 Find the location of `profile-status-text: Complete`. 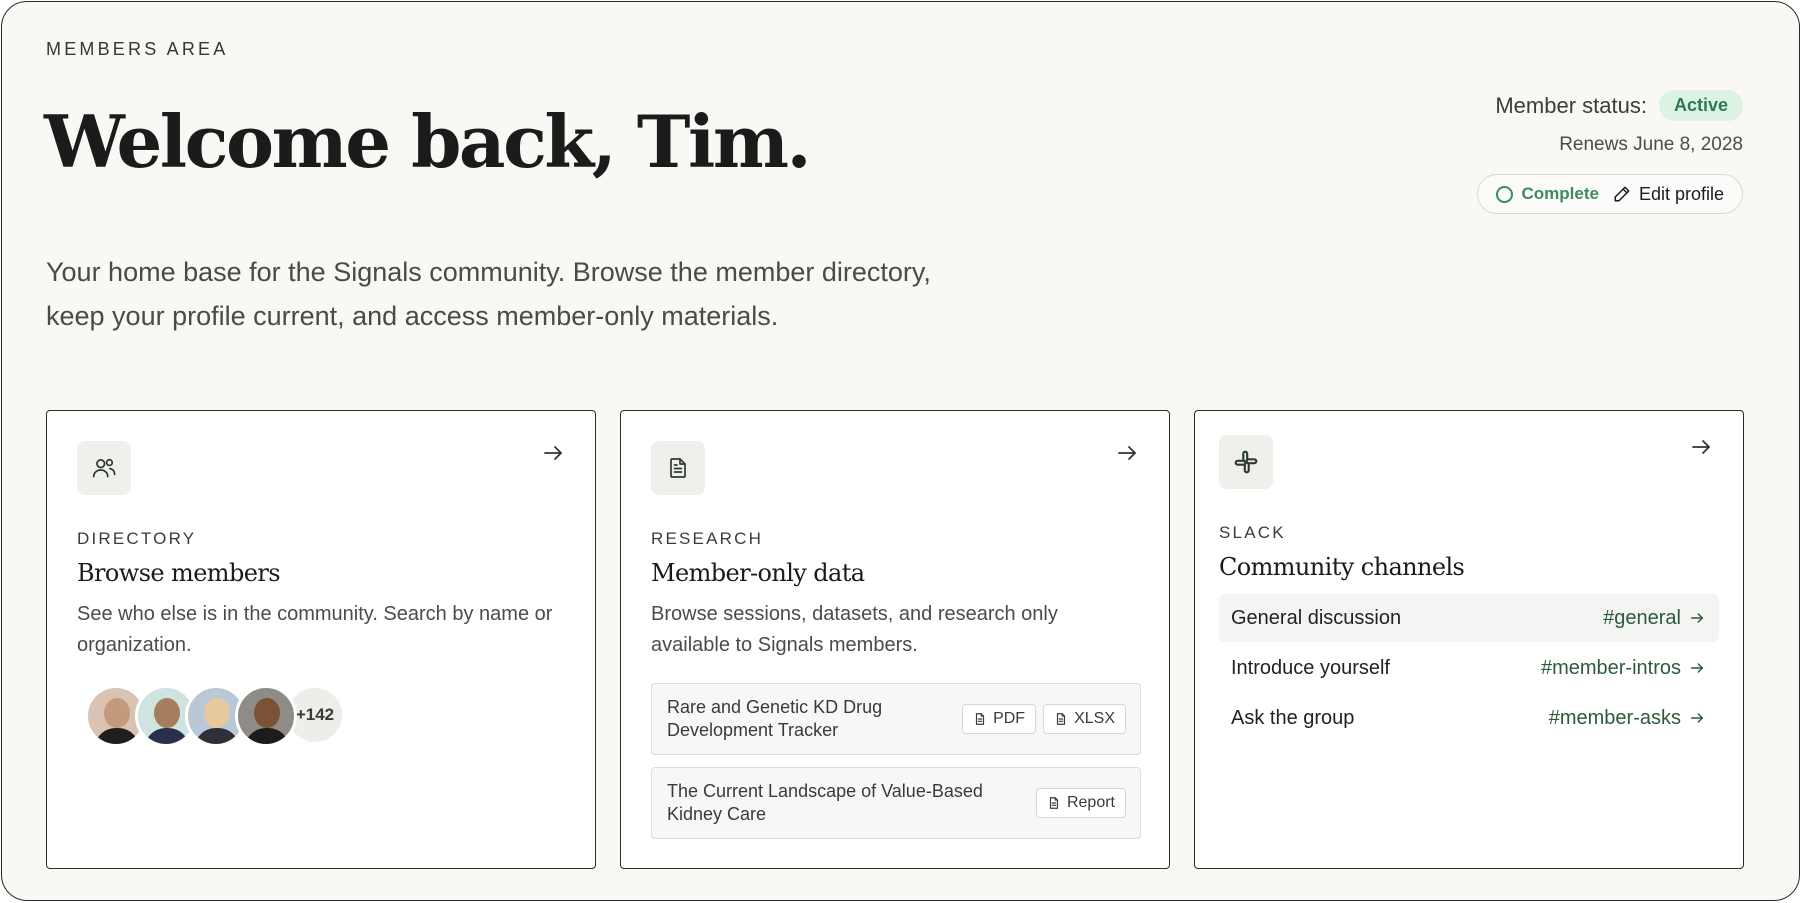

profile-status-text: Complete is located at coordinates (1560, 193).